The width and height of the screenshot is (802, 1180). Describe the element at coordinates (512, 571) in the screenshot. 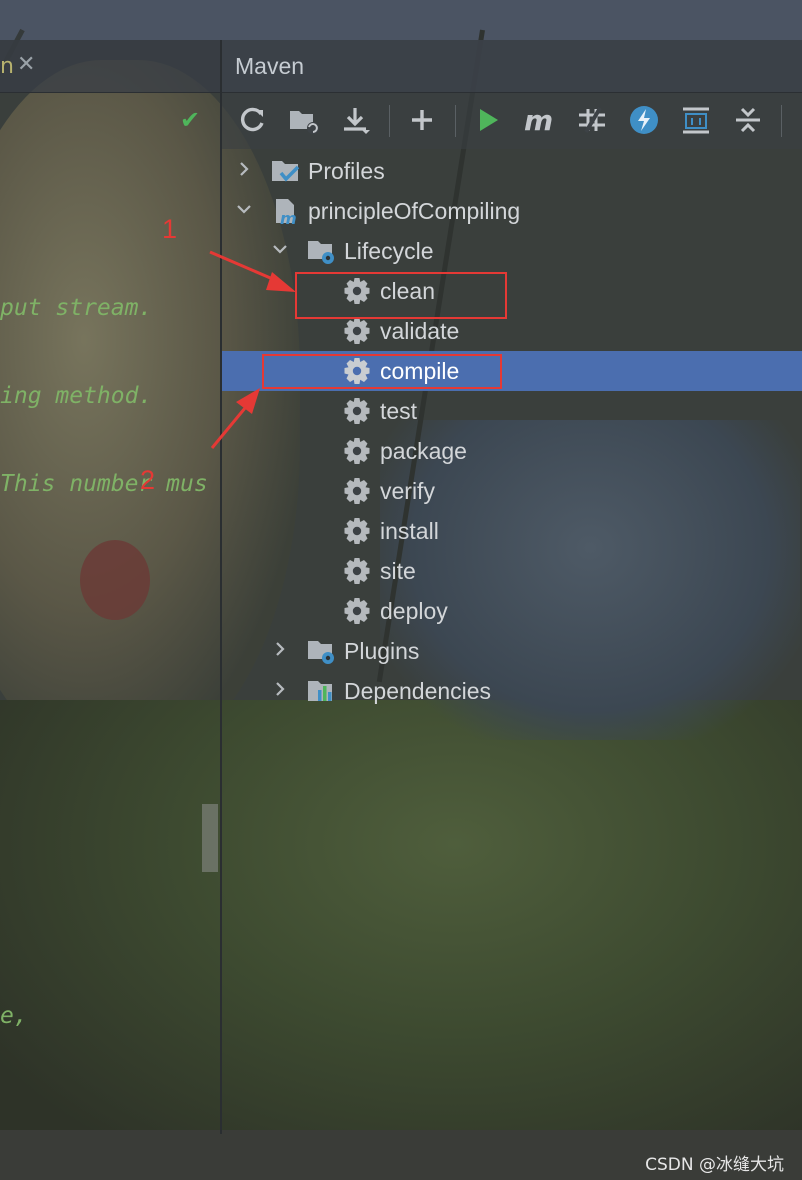

I see `goal-site: site` at that location.